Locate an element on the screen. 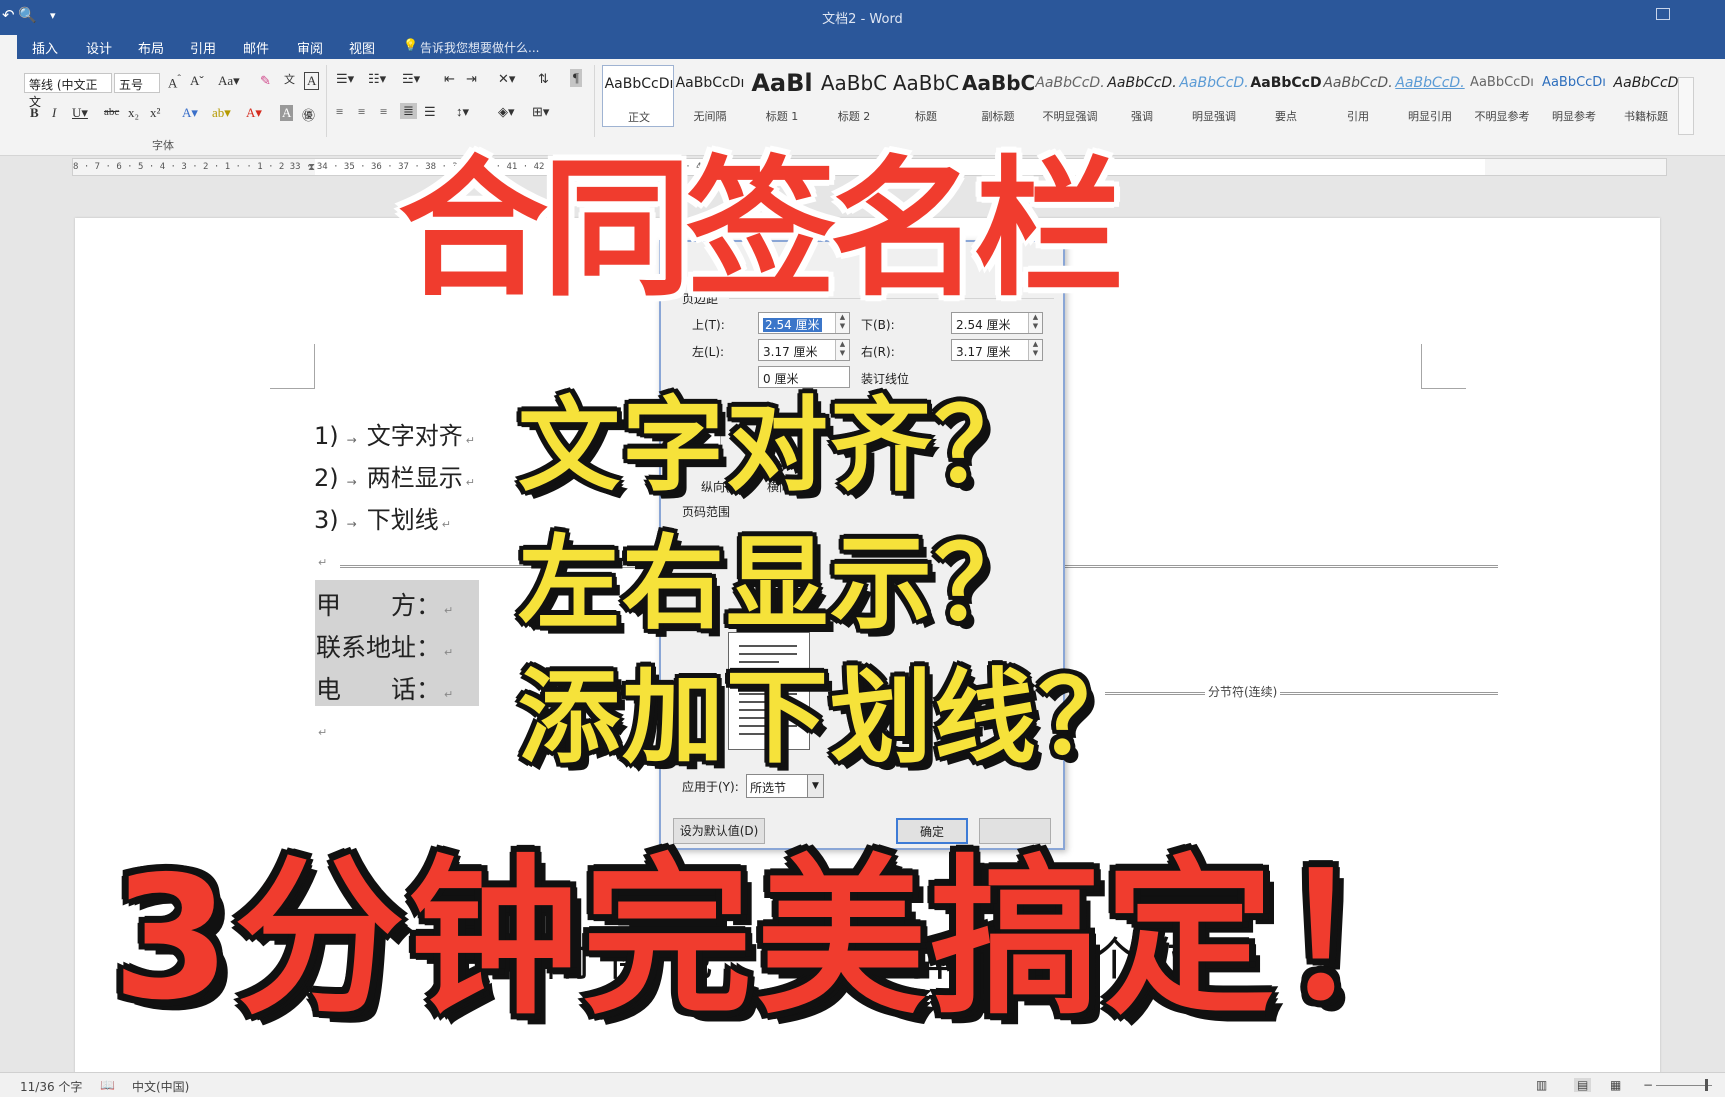  gallery-scroll is located at coordinates (1686, 106).